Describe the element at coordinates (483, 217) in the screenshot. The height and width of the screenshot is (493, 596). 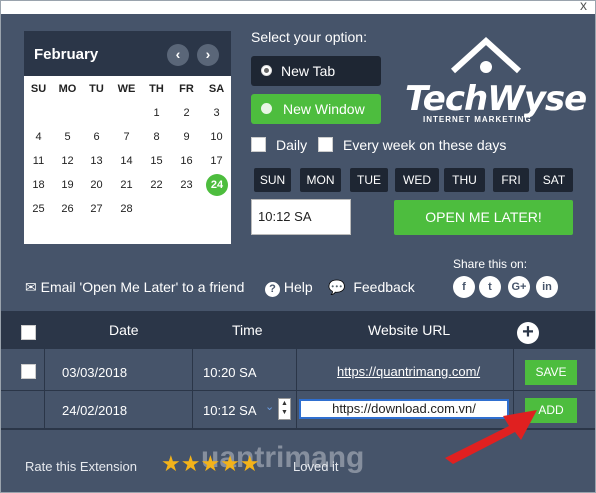
I see `open-me-later-button: OPEN ME LATER!` at that location.